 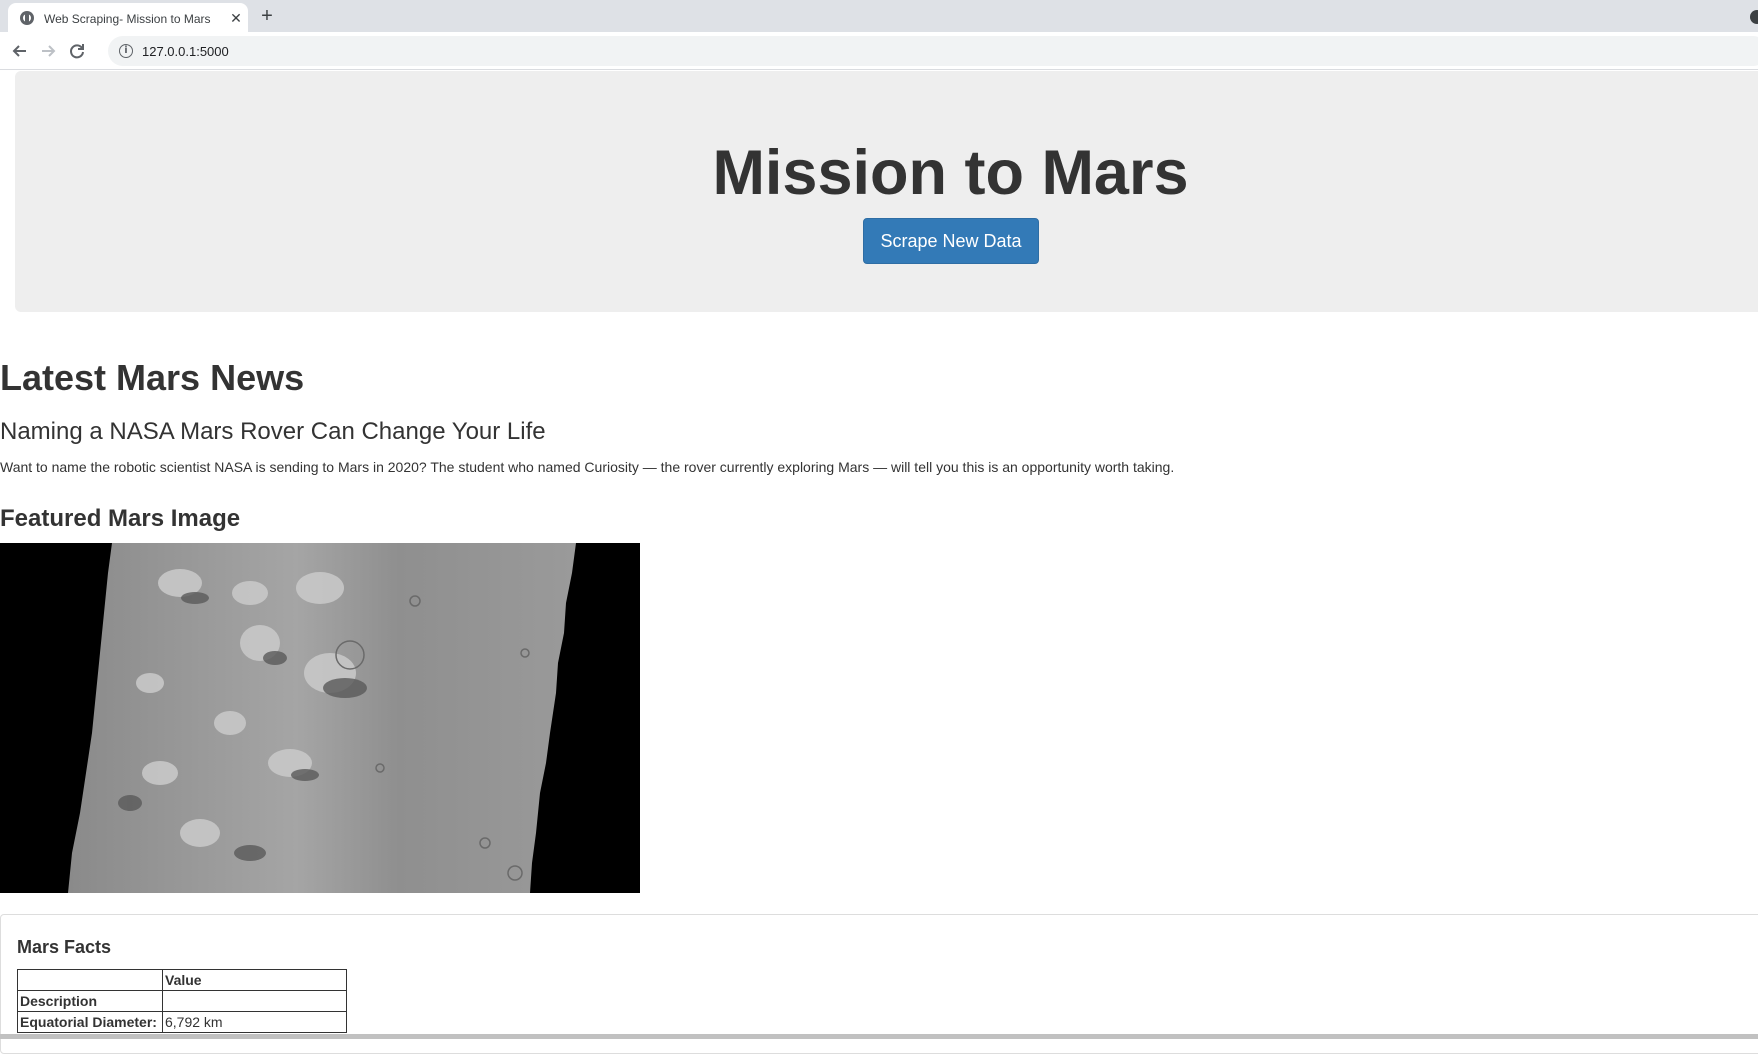 I want to click on back-arrow-icon, so click(x=20, y=51).